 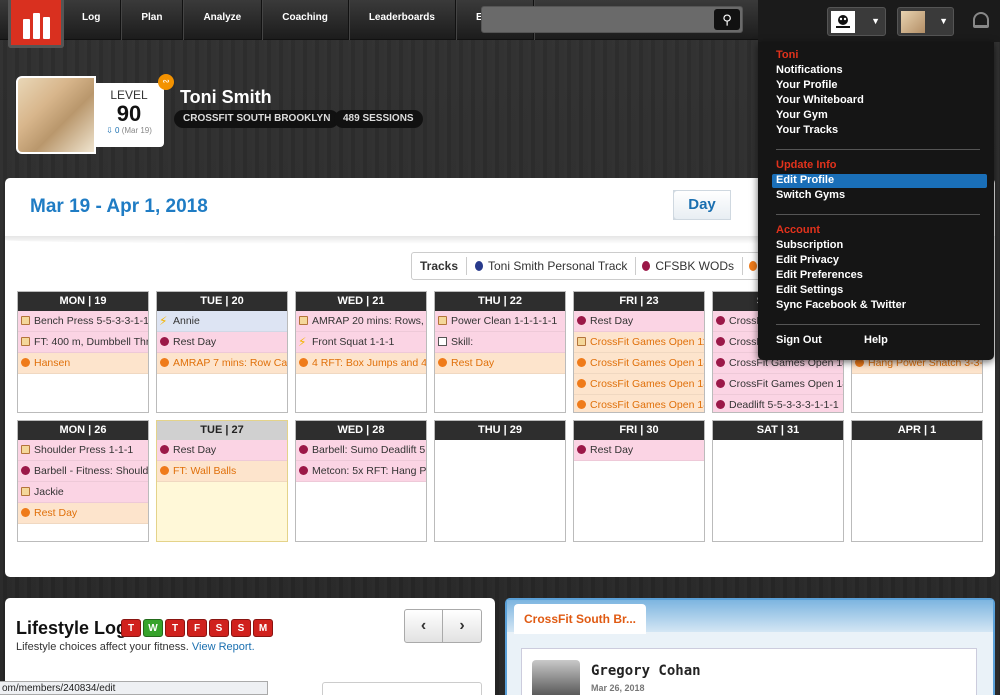 I want to click on event-label: Shoulder Press 1-1-1, so click(x=84, y=450).